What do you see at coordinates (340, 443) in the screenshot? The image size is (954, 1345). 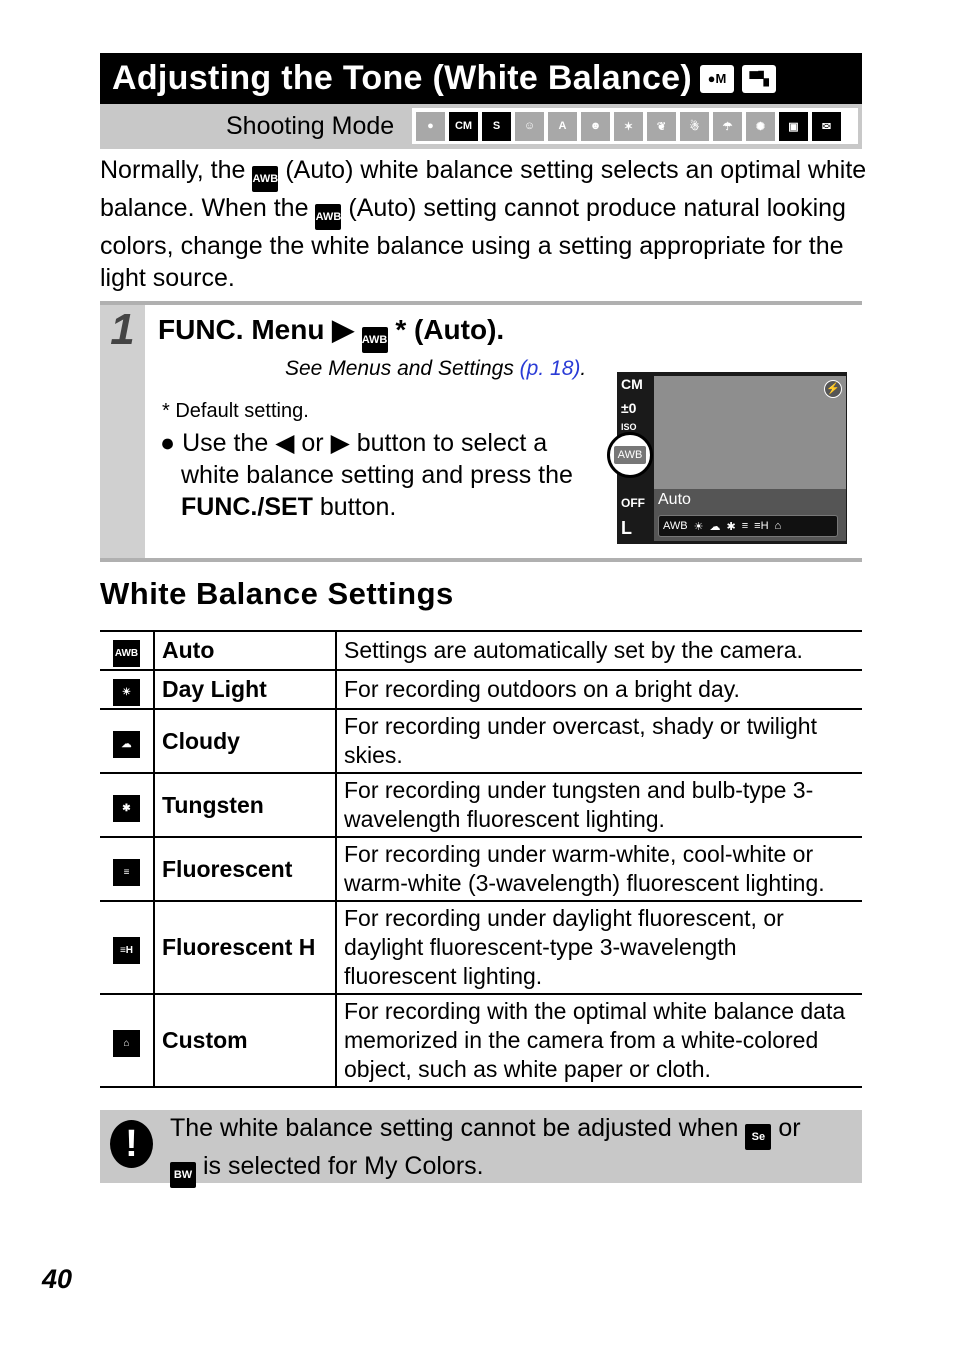 I see `right-arrow-icon: ▶` at bounding box center [340, 443].